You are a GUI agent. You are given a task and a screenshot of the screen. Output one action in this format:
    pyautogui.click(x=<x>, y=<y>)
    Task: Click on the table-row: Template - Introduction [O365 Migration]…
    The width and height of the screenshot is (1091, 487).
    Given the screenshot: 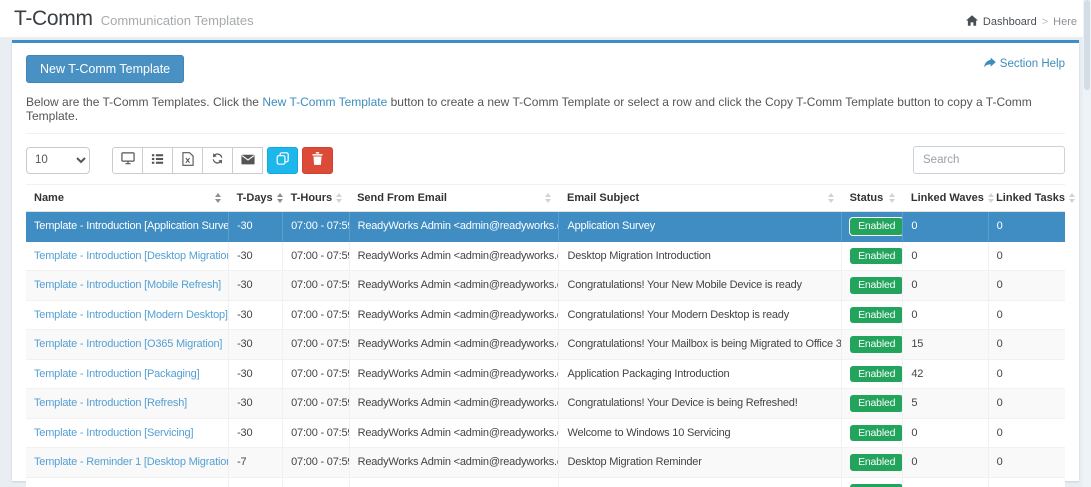 What is the action you would take?
    pyautogui.click(x=545, y=344)
    